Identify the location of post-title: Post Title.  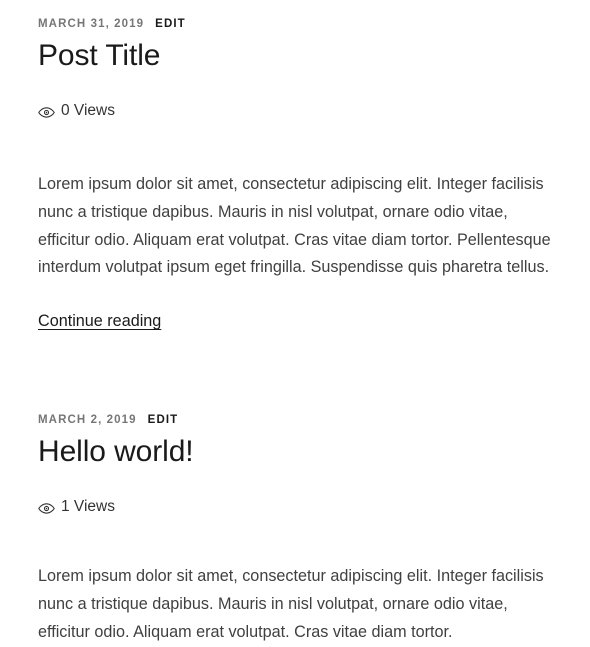
(297, 55).